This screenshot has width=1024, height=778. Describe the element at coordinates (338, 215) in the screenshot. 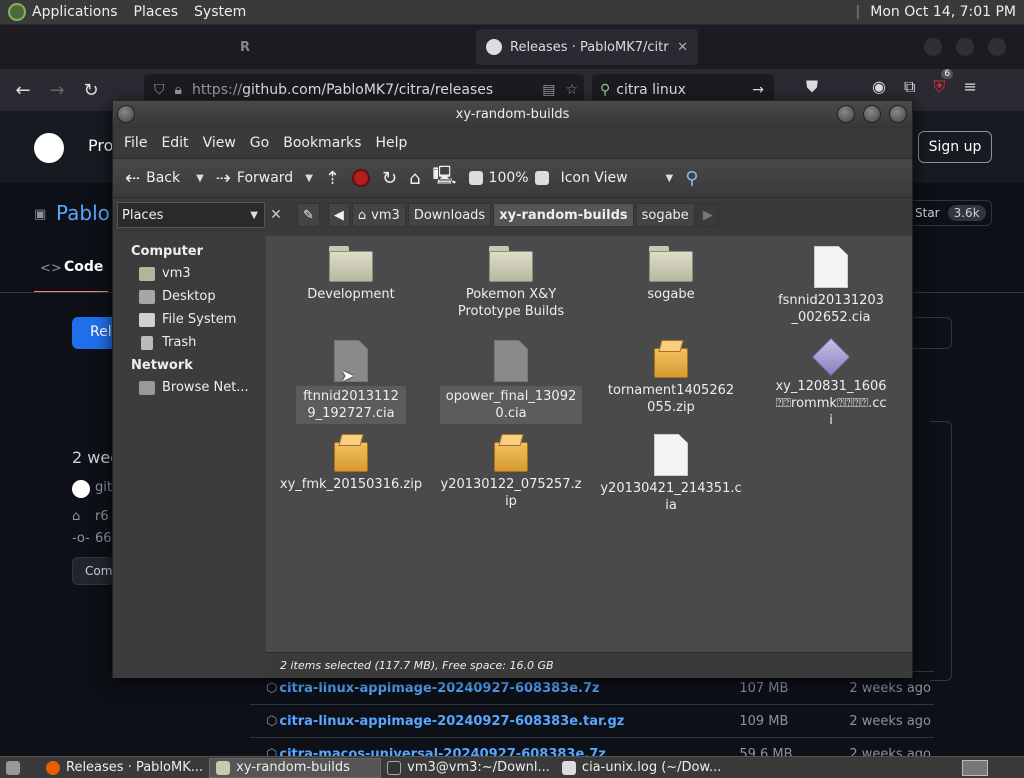

I see `breadcrumb-left-arrow-icon: ◀` at that location.